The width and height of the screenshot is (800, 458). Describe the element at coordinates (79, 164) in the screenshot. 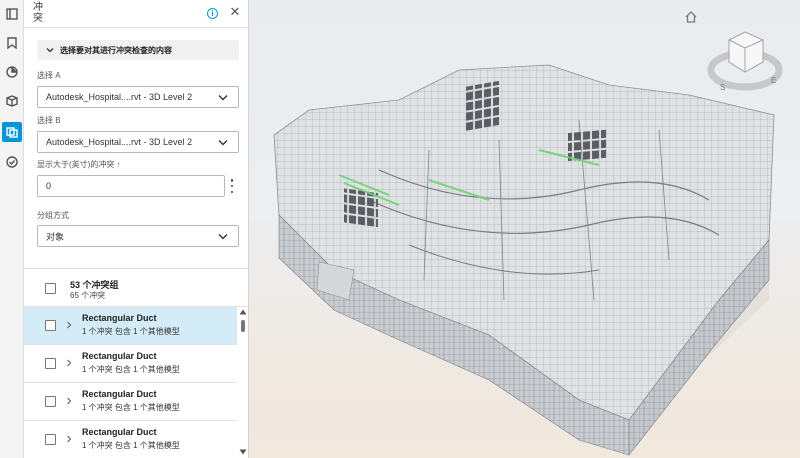

I see `threshold-label: 显示大于(英寸)的冲突 ↑` at that location.